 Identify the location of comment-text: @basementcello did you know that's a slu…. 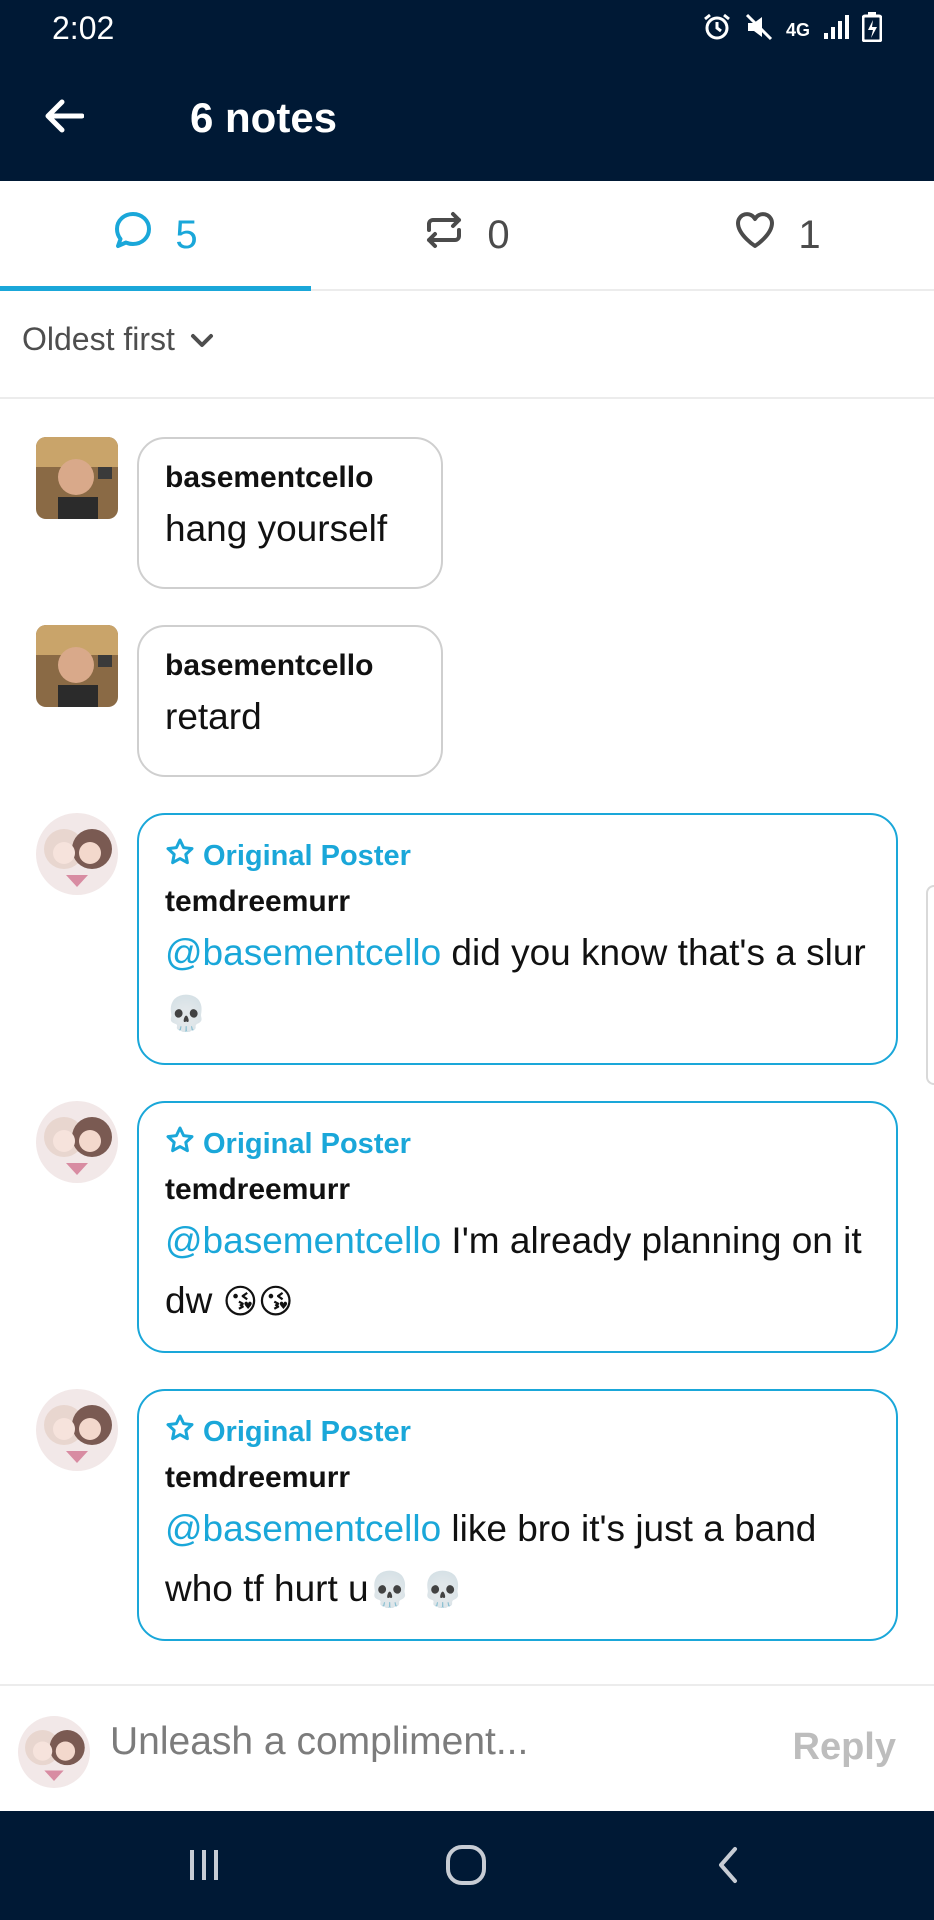
(517, 983).